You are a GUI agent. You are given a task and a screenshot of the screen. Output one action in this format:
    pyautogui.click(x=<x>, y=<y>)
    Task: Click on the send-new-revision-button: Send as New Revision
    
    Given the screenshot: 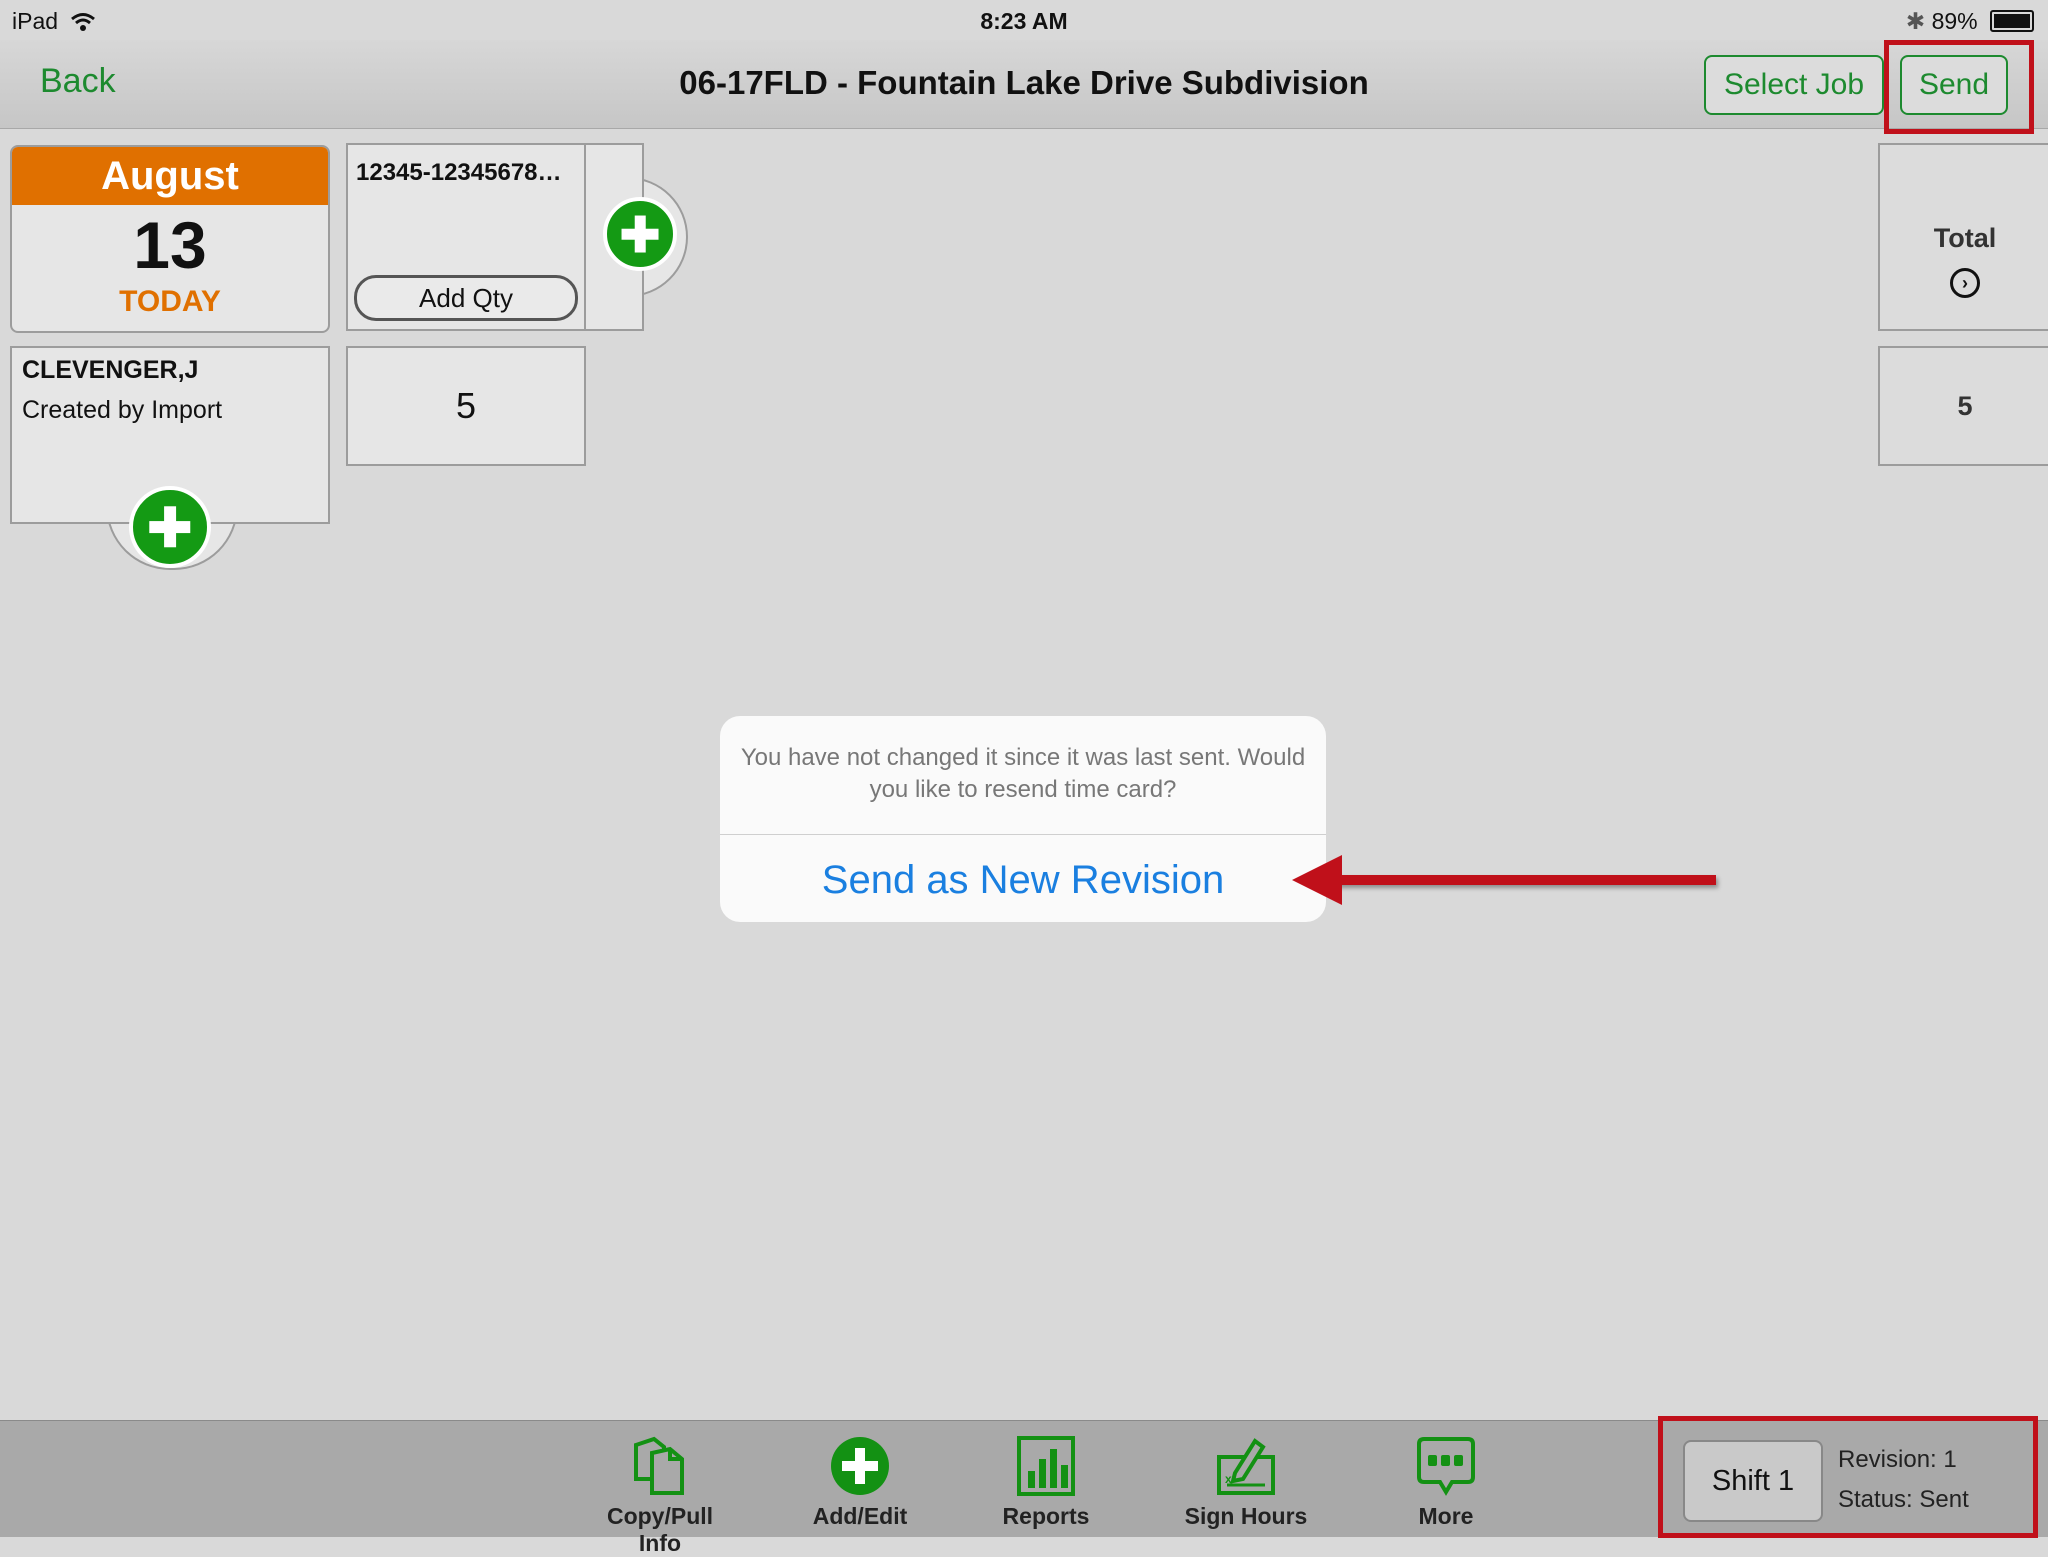 What is the action you would take?
    pyautogui.click(x=1023, y=880)
    